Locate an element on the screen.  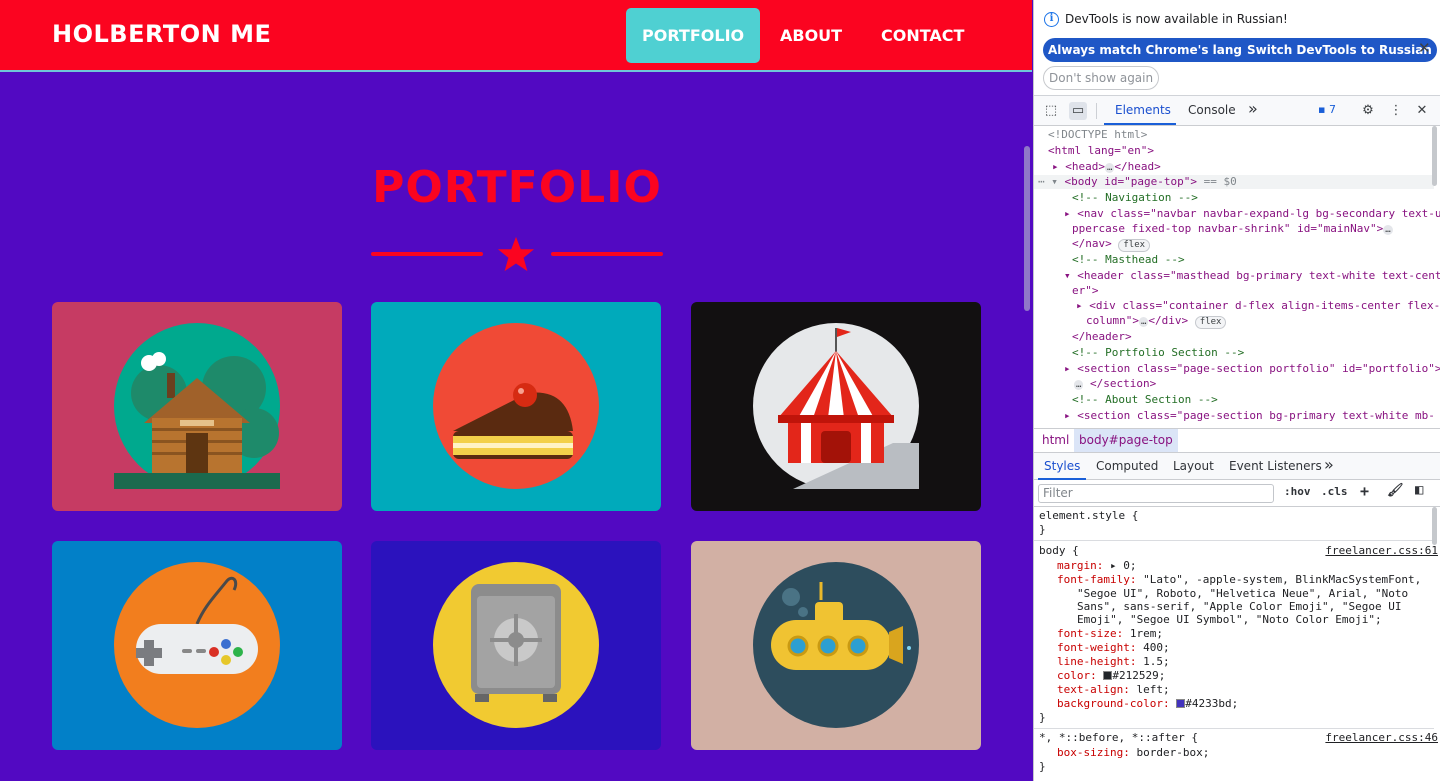
prop-color: color: #212529; is located at coordinates (1111, 676).